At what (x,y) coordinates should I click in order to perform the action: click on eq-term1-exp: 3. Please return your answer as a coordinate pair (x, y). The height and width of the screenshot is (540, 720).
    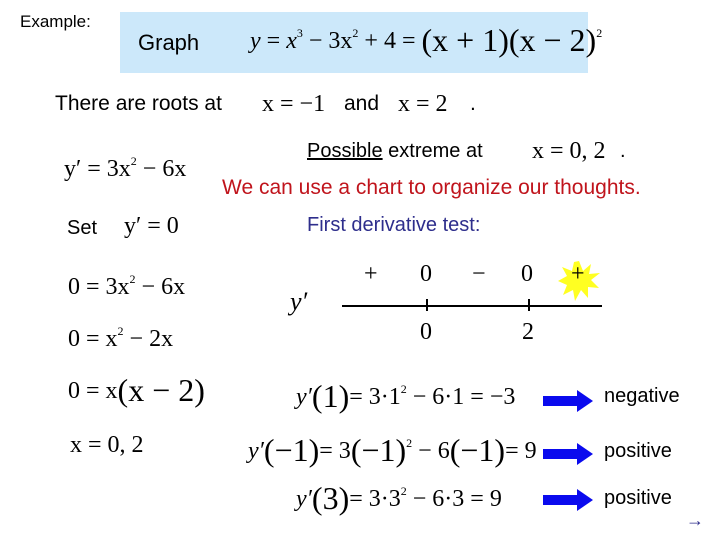
    Looking at the image, I should click on (299, 33).